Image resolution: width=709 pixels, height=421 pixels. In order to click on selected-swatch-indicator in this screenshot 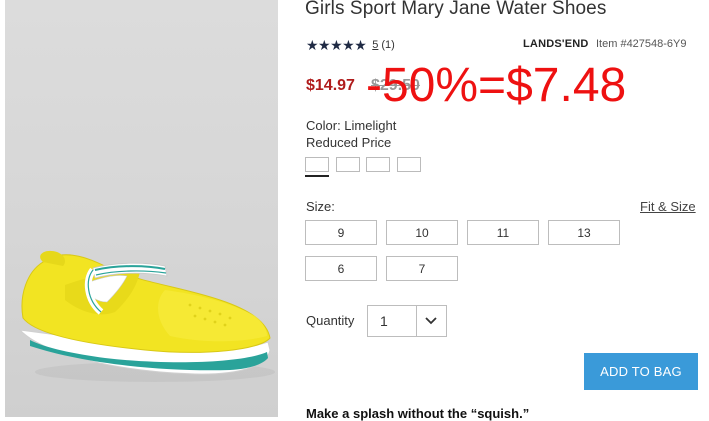, I will do `click(317, 176)`.